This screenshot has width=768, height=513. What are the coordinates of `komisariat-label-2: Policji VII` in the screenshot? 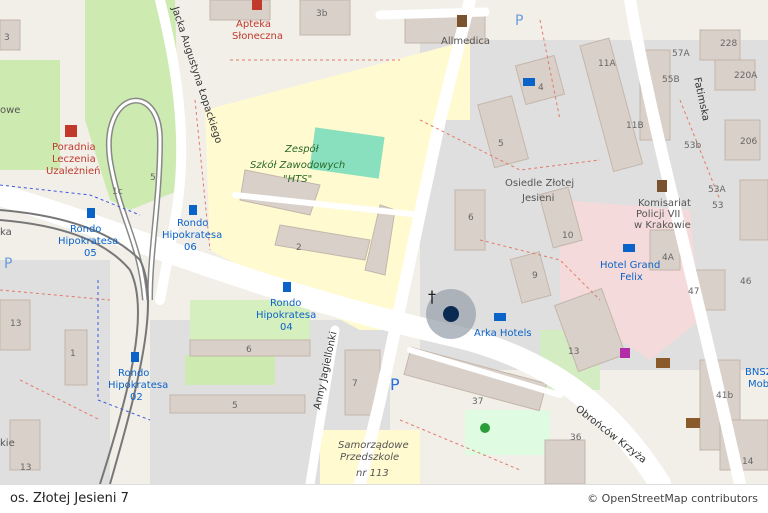 It's located at (658, 214).